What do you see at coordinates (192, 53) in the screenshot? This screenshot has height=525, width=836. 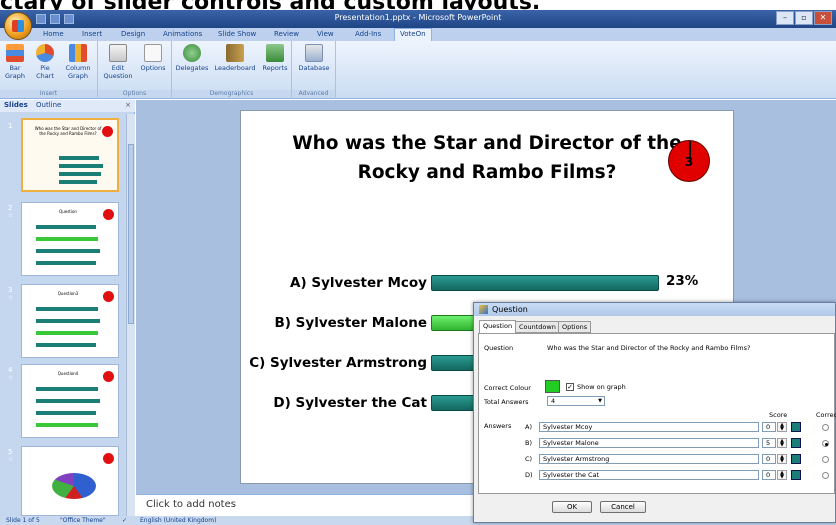 I see `delegates-icon` at bounding box center [192, 53].